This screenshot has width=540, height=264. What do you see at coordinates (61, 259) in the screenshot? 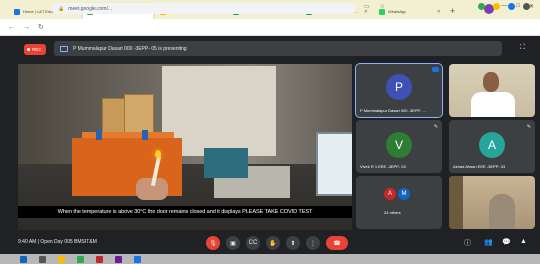
I see `folder-icon` at bounding box center [61, 259].